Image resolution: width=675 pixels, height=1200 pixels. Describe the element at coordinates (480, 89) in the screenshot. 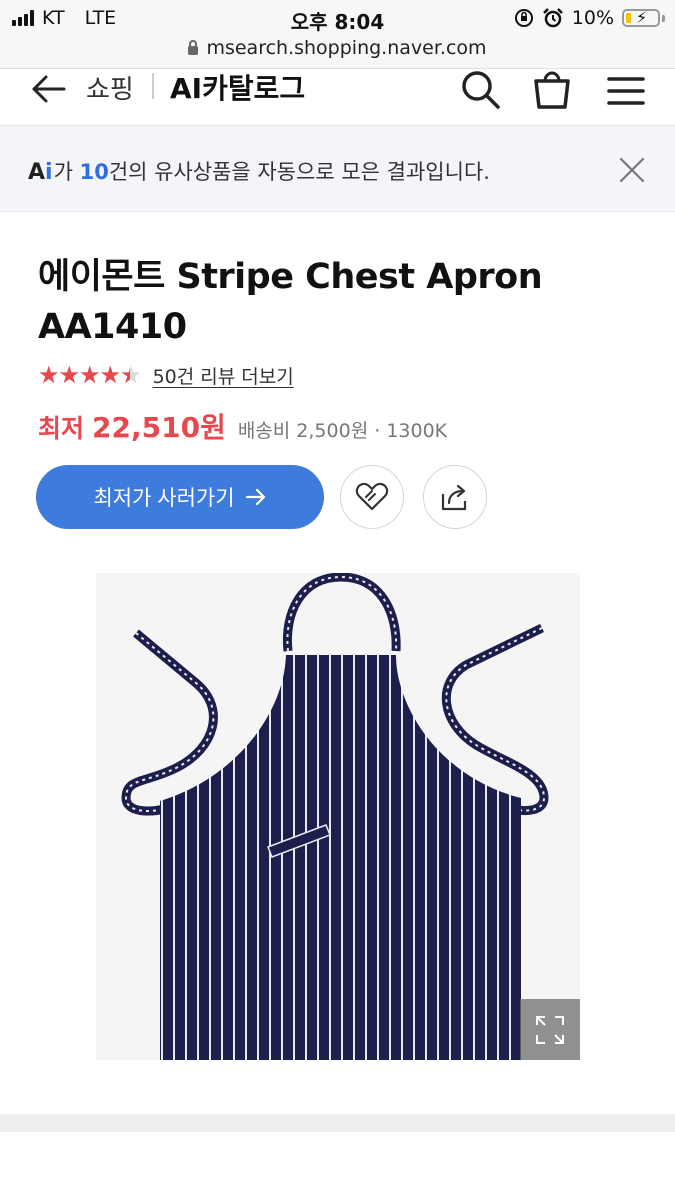

I see `search-icon` at that location.